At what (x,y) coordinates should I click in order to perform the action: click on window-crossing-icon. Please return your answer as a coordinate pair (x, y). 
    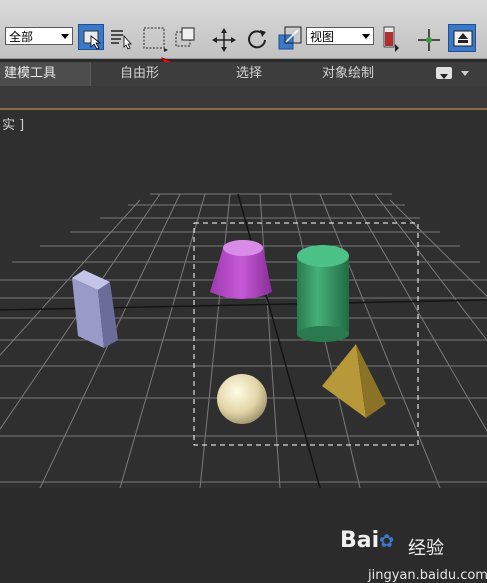
    Looking at the image, I should click on (185, 37).